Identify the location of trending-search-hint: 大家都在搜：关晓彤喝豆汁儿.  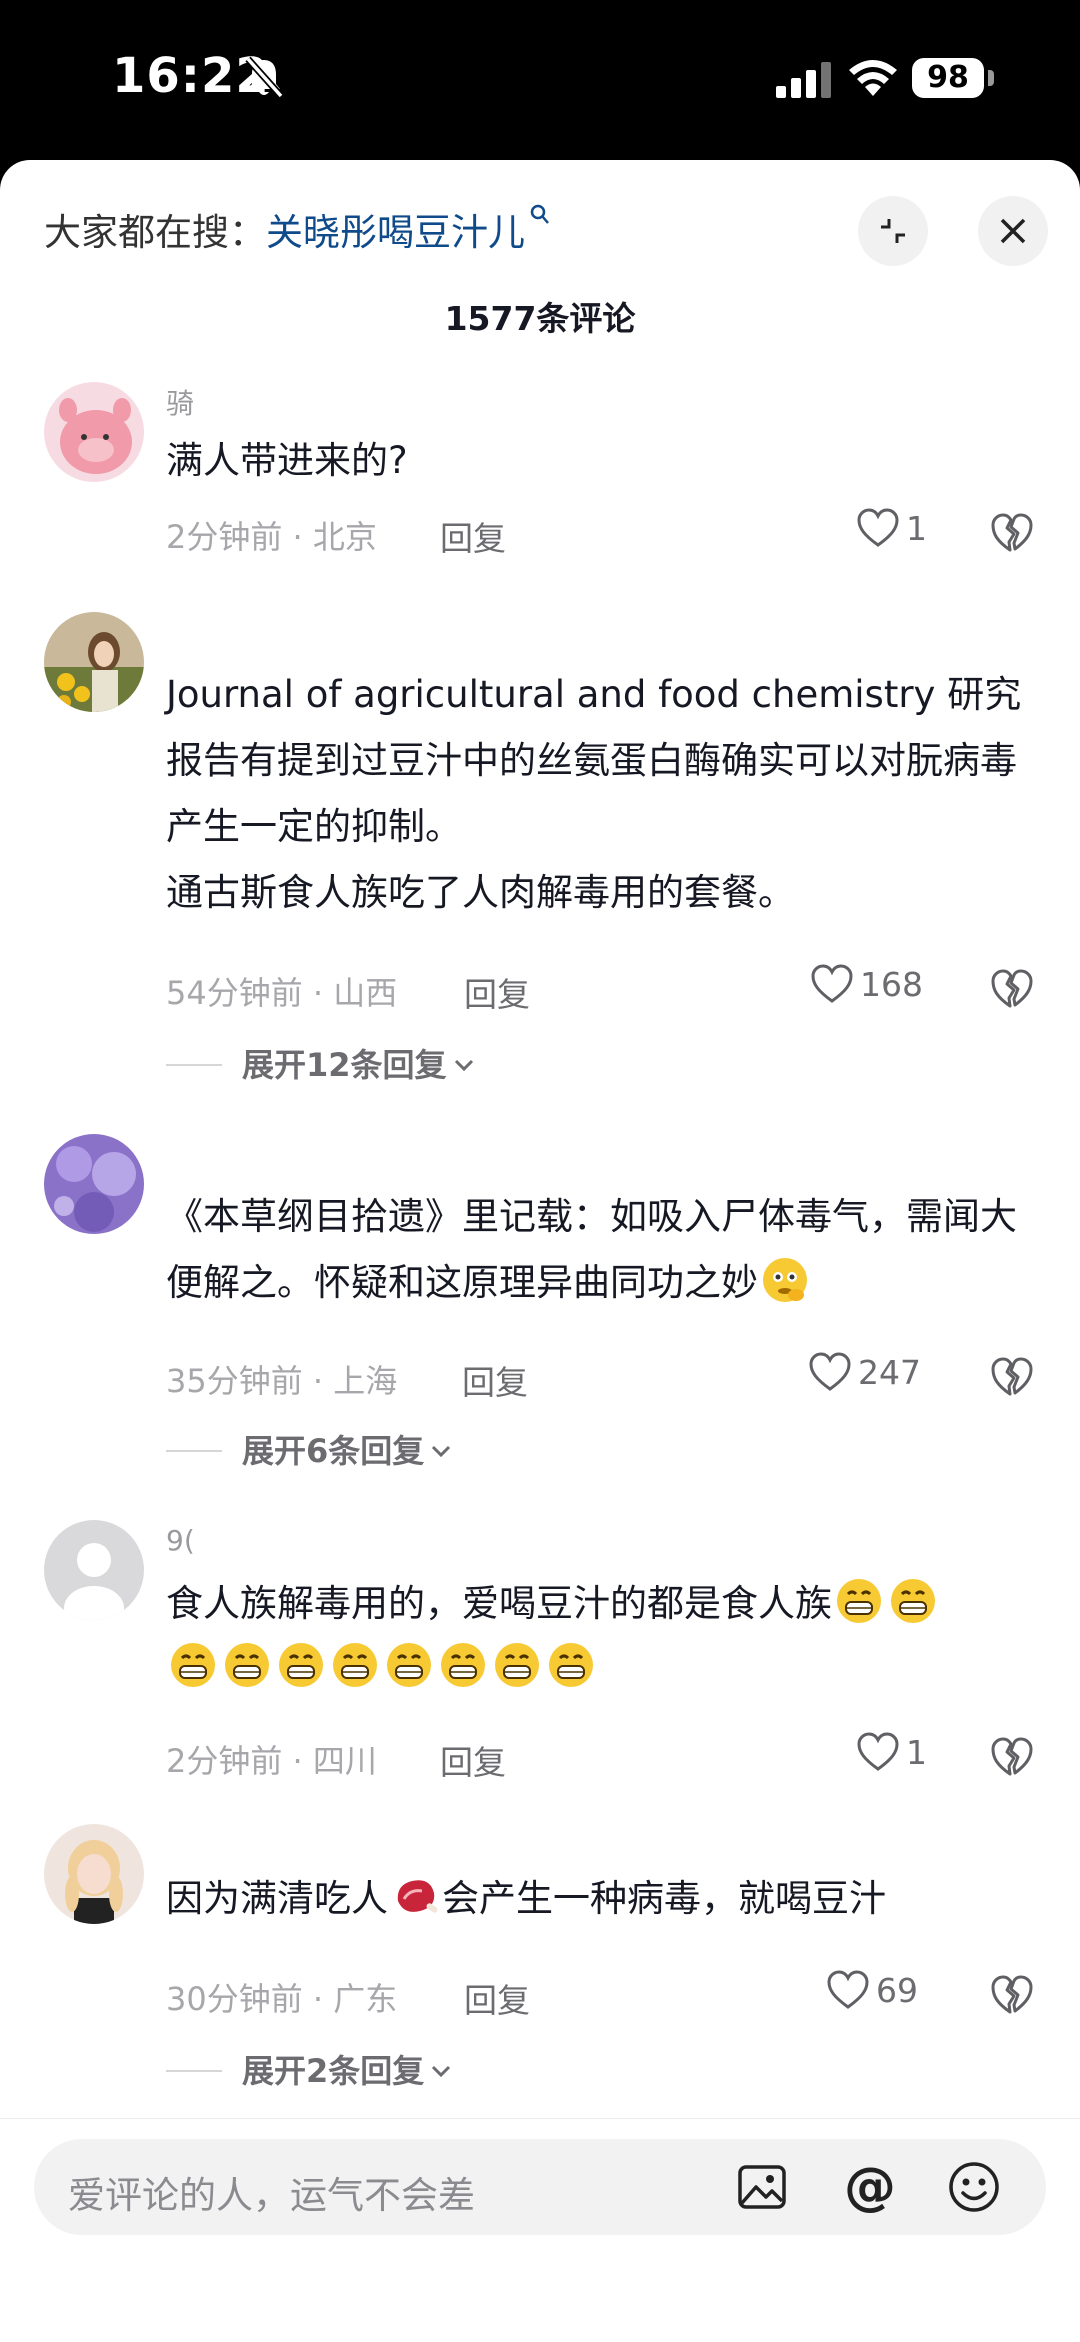
(297, 229).